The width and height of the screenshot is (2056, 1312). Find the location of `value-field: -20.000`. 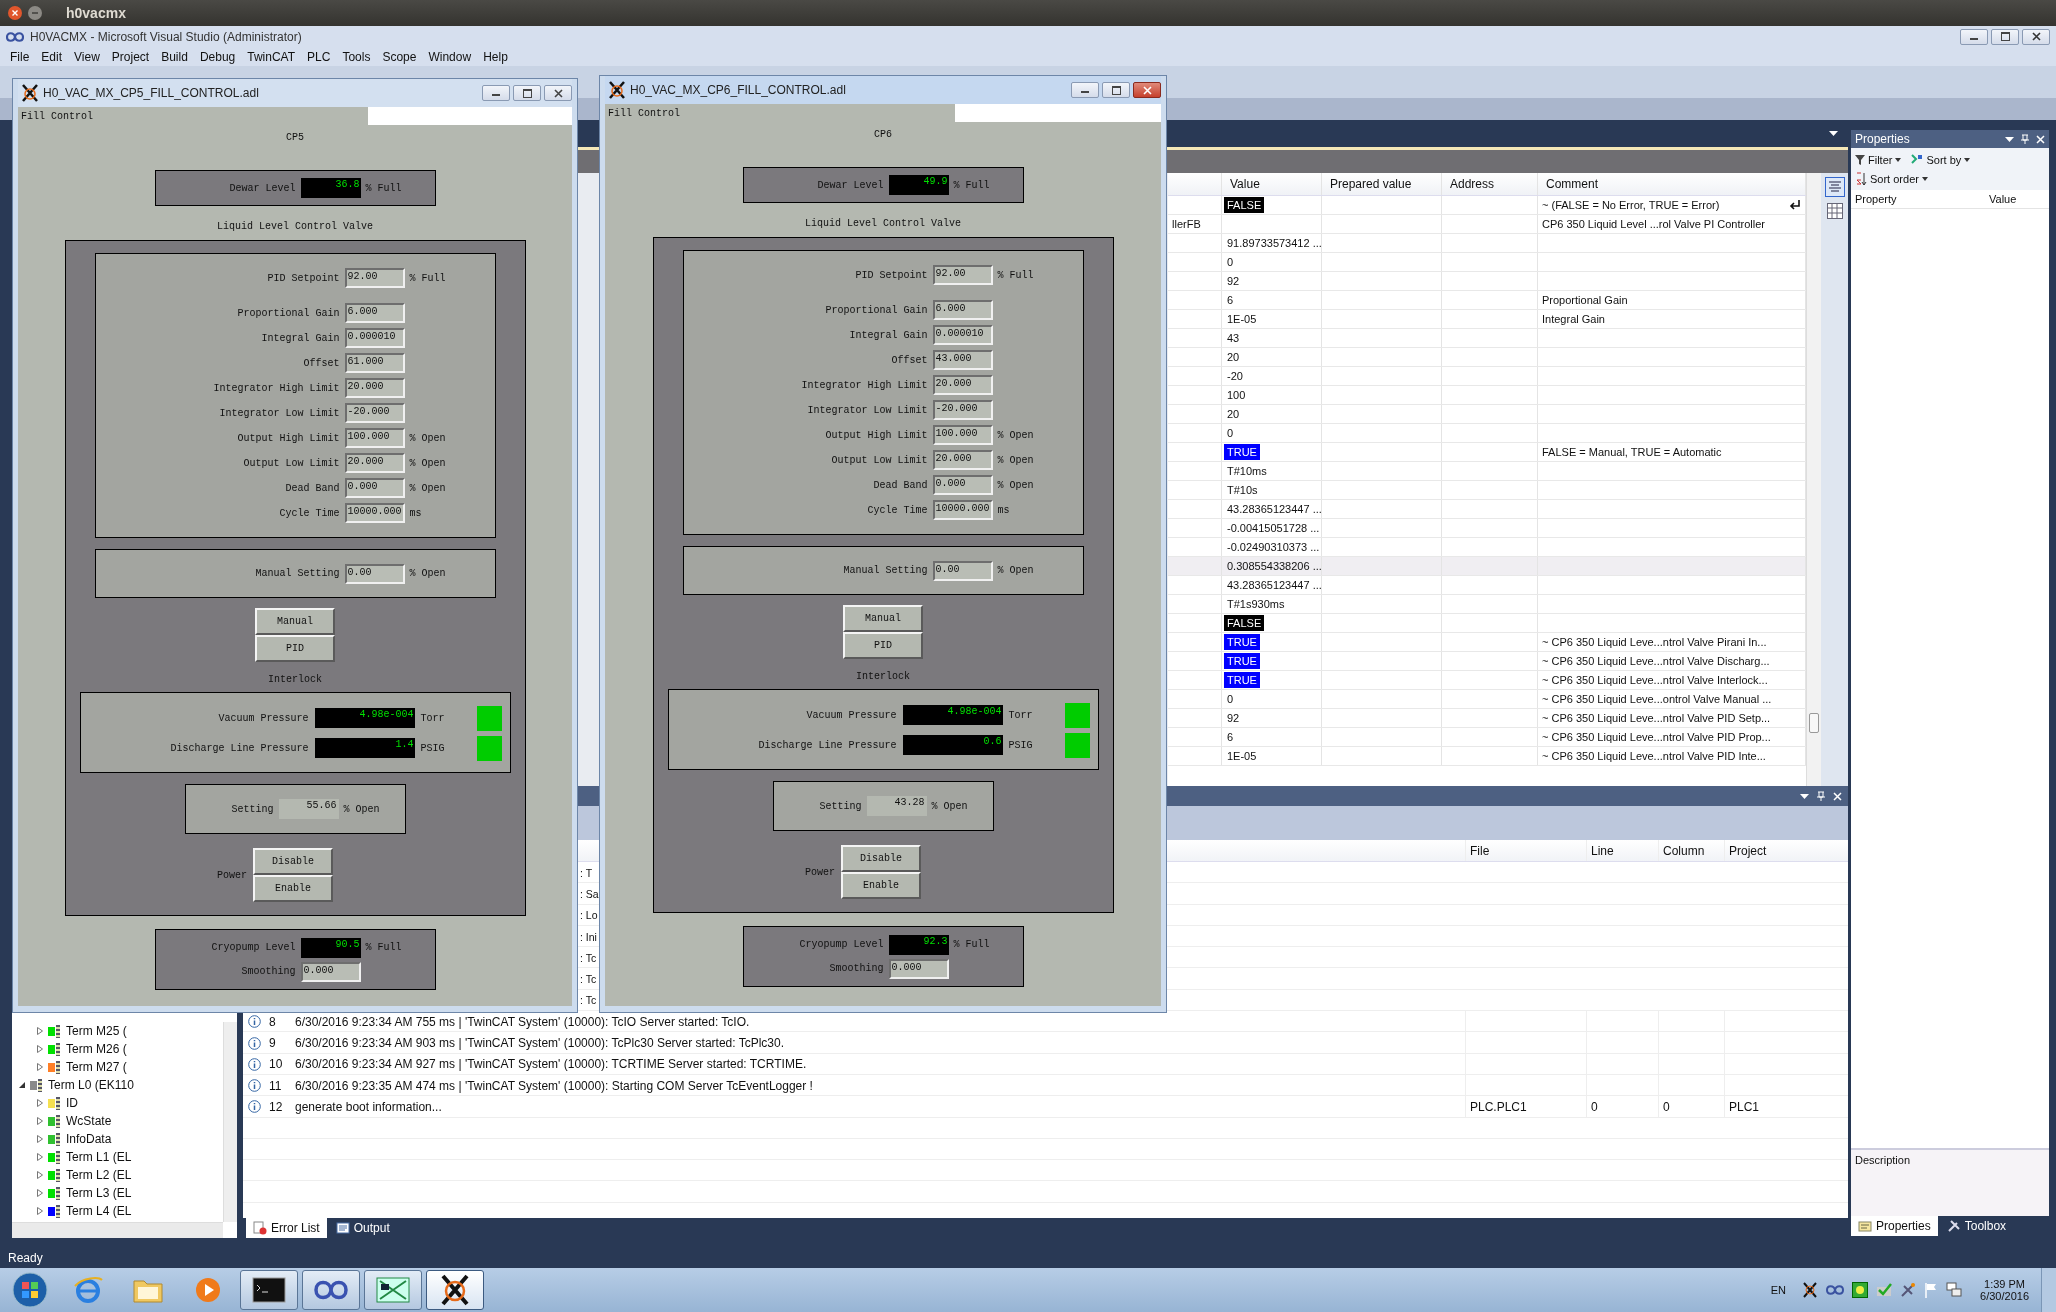

value-field: -20.000 is located at coordinates (962, 410).